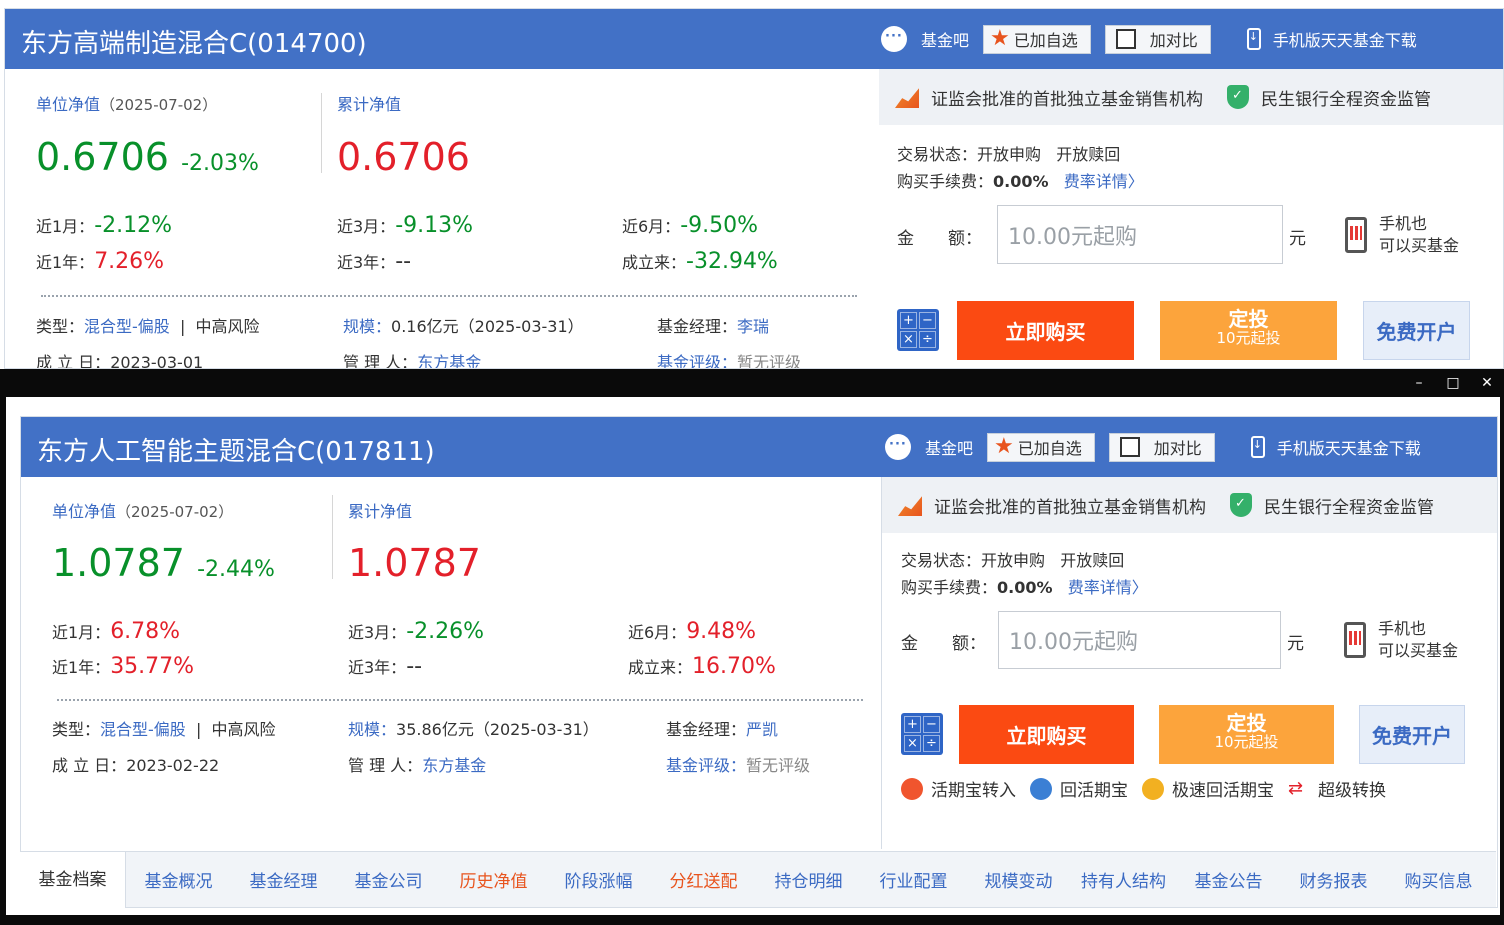 This screenshot has width=1504, height=925. Describe the element at coordinates (732, 261) in the screenshot. I see `perf-value: -32.94%` at that location.